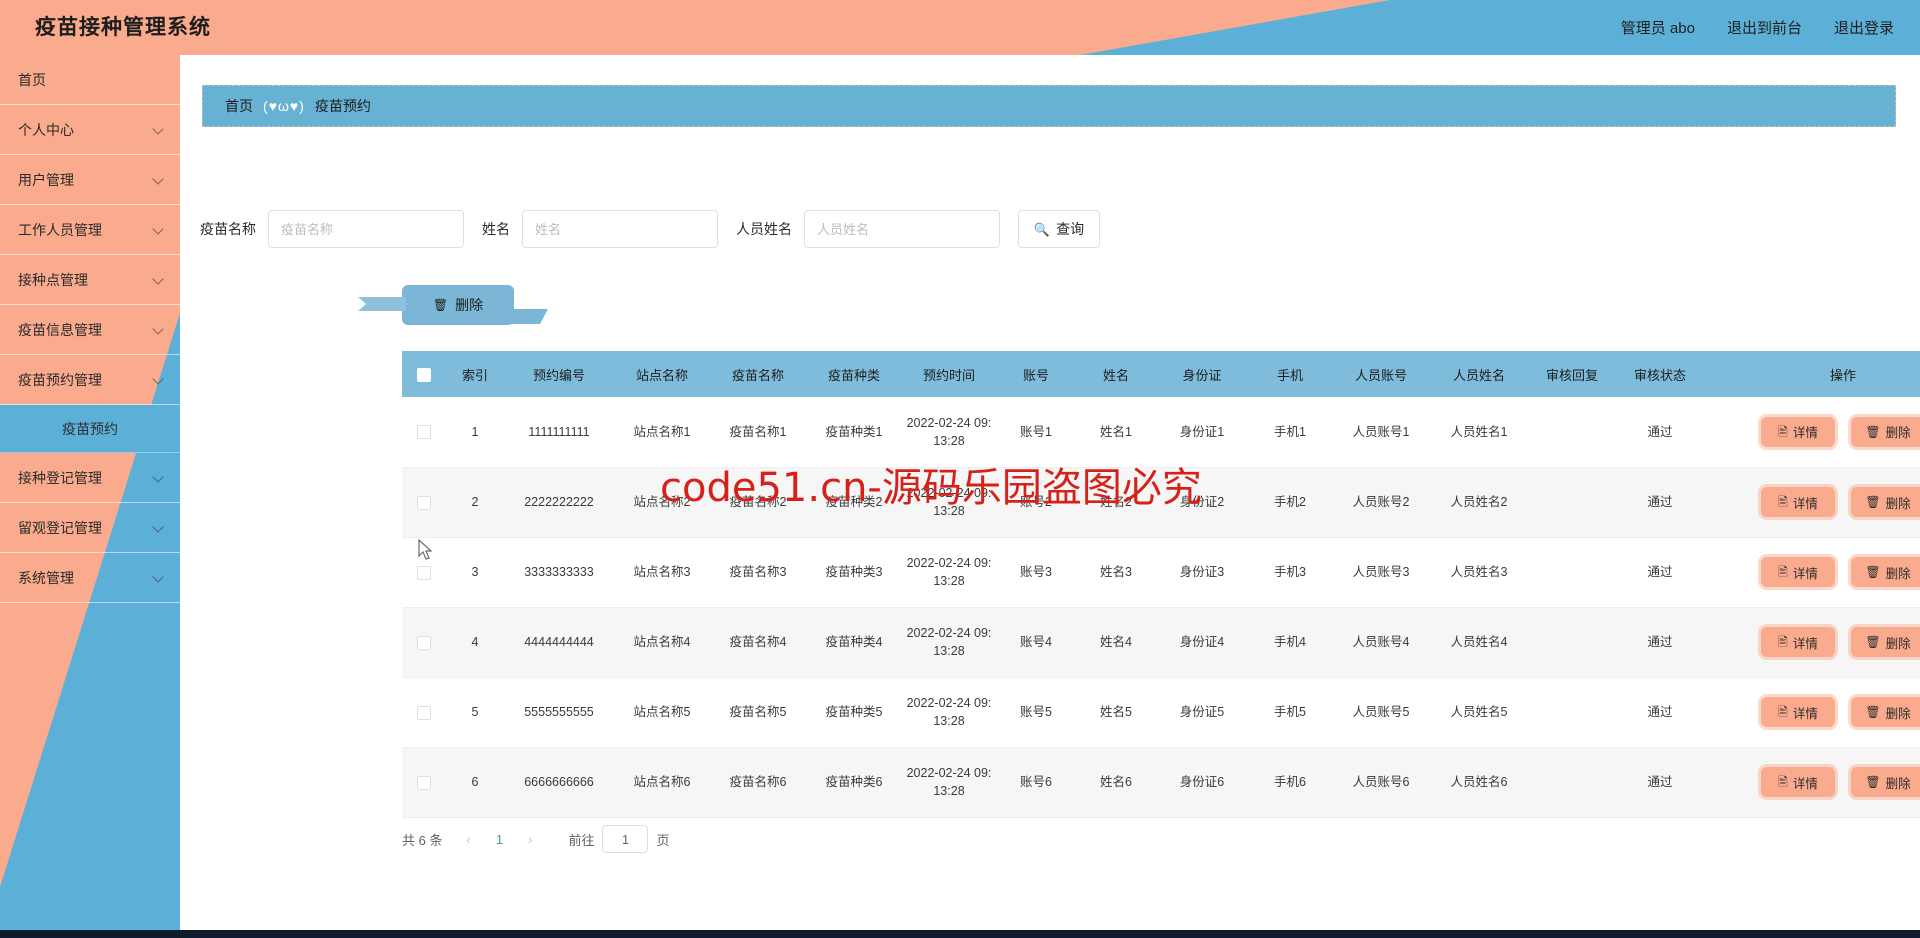  Describe the element at coordinates (559, 642) in the screenshot. I see `cell-value: 4444444444` at that location.